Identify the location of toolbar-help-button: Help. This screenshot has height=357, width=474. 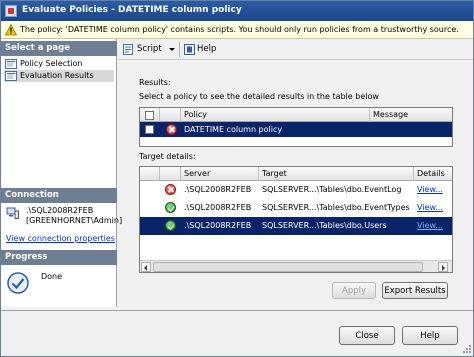
(201, 49).